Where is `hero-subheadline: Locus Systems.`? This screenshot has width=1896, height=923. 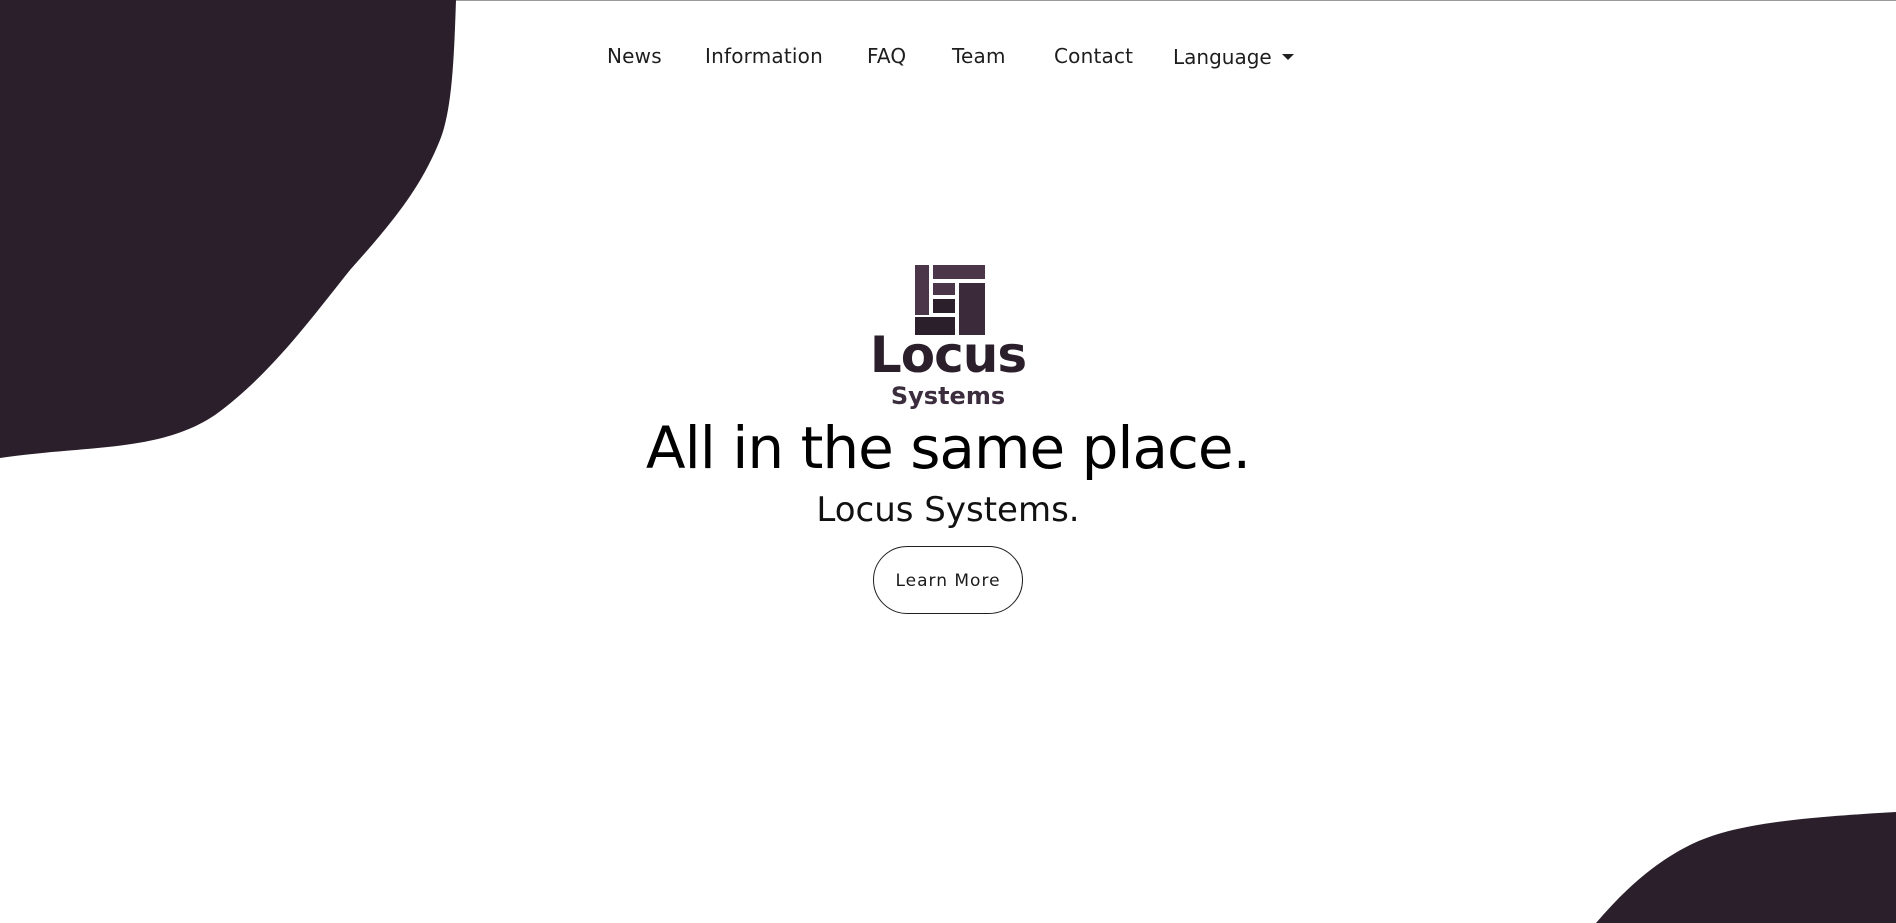
hero-subheadline: Locus Systems. is located at coordinates (948, 509).